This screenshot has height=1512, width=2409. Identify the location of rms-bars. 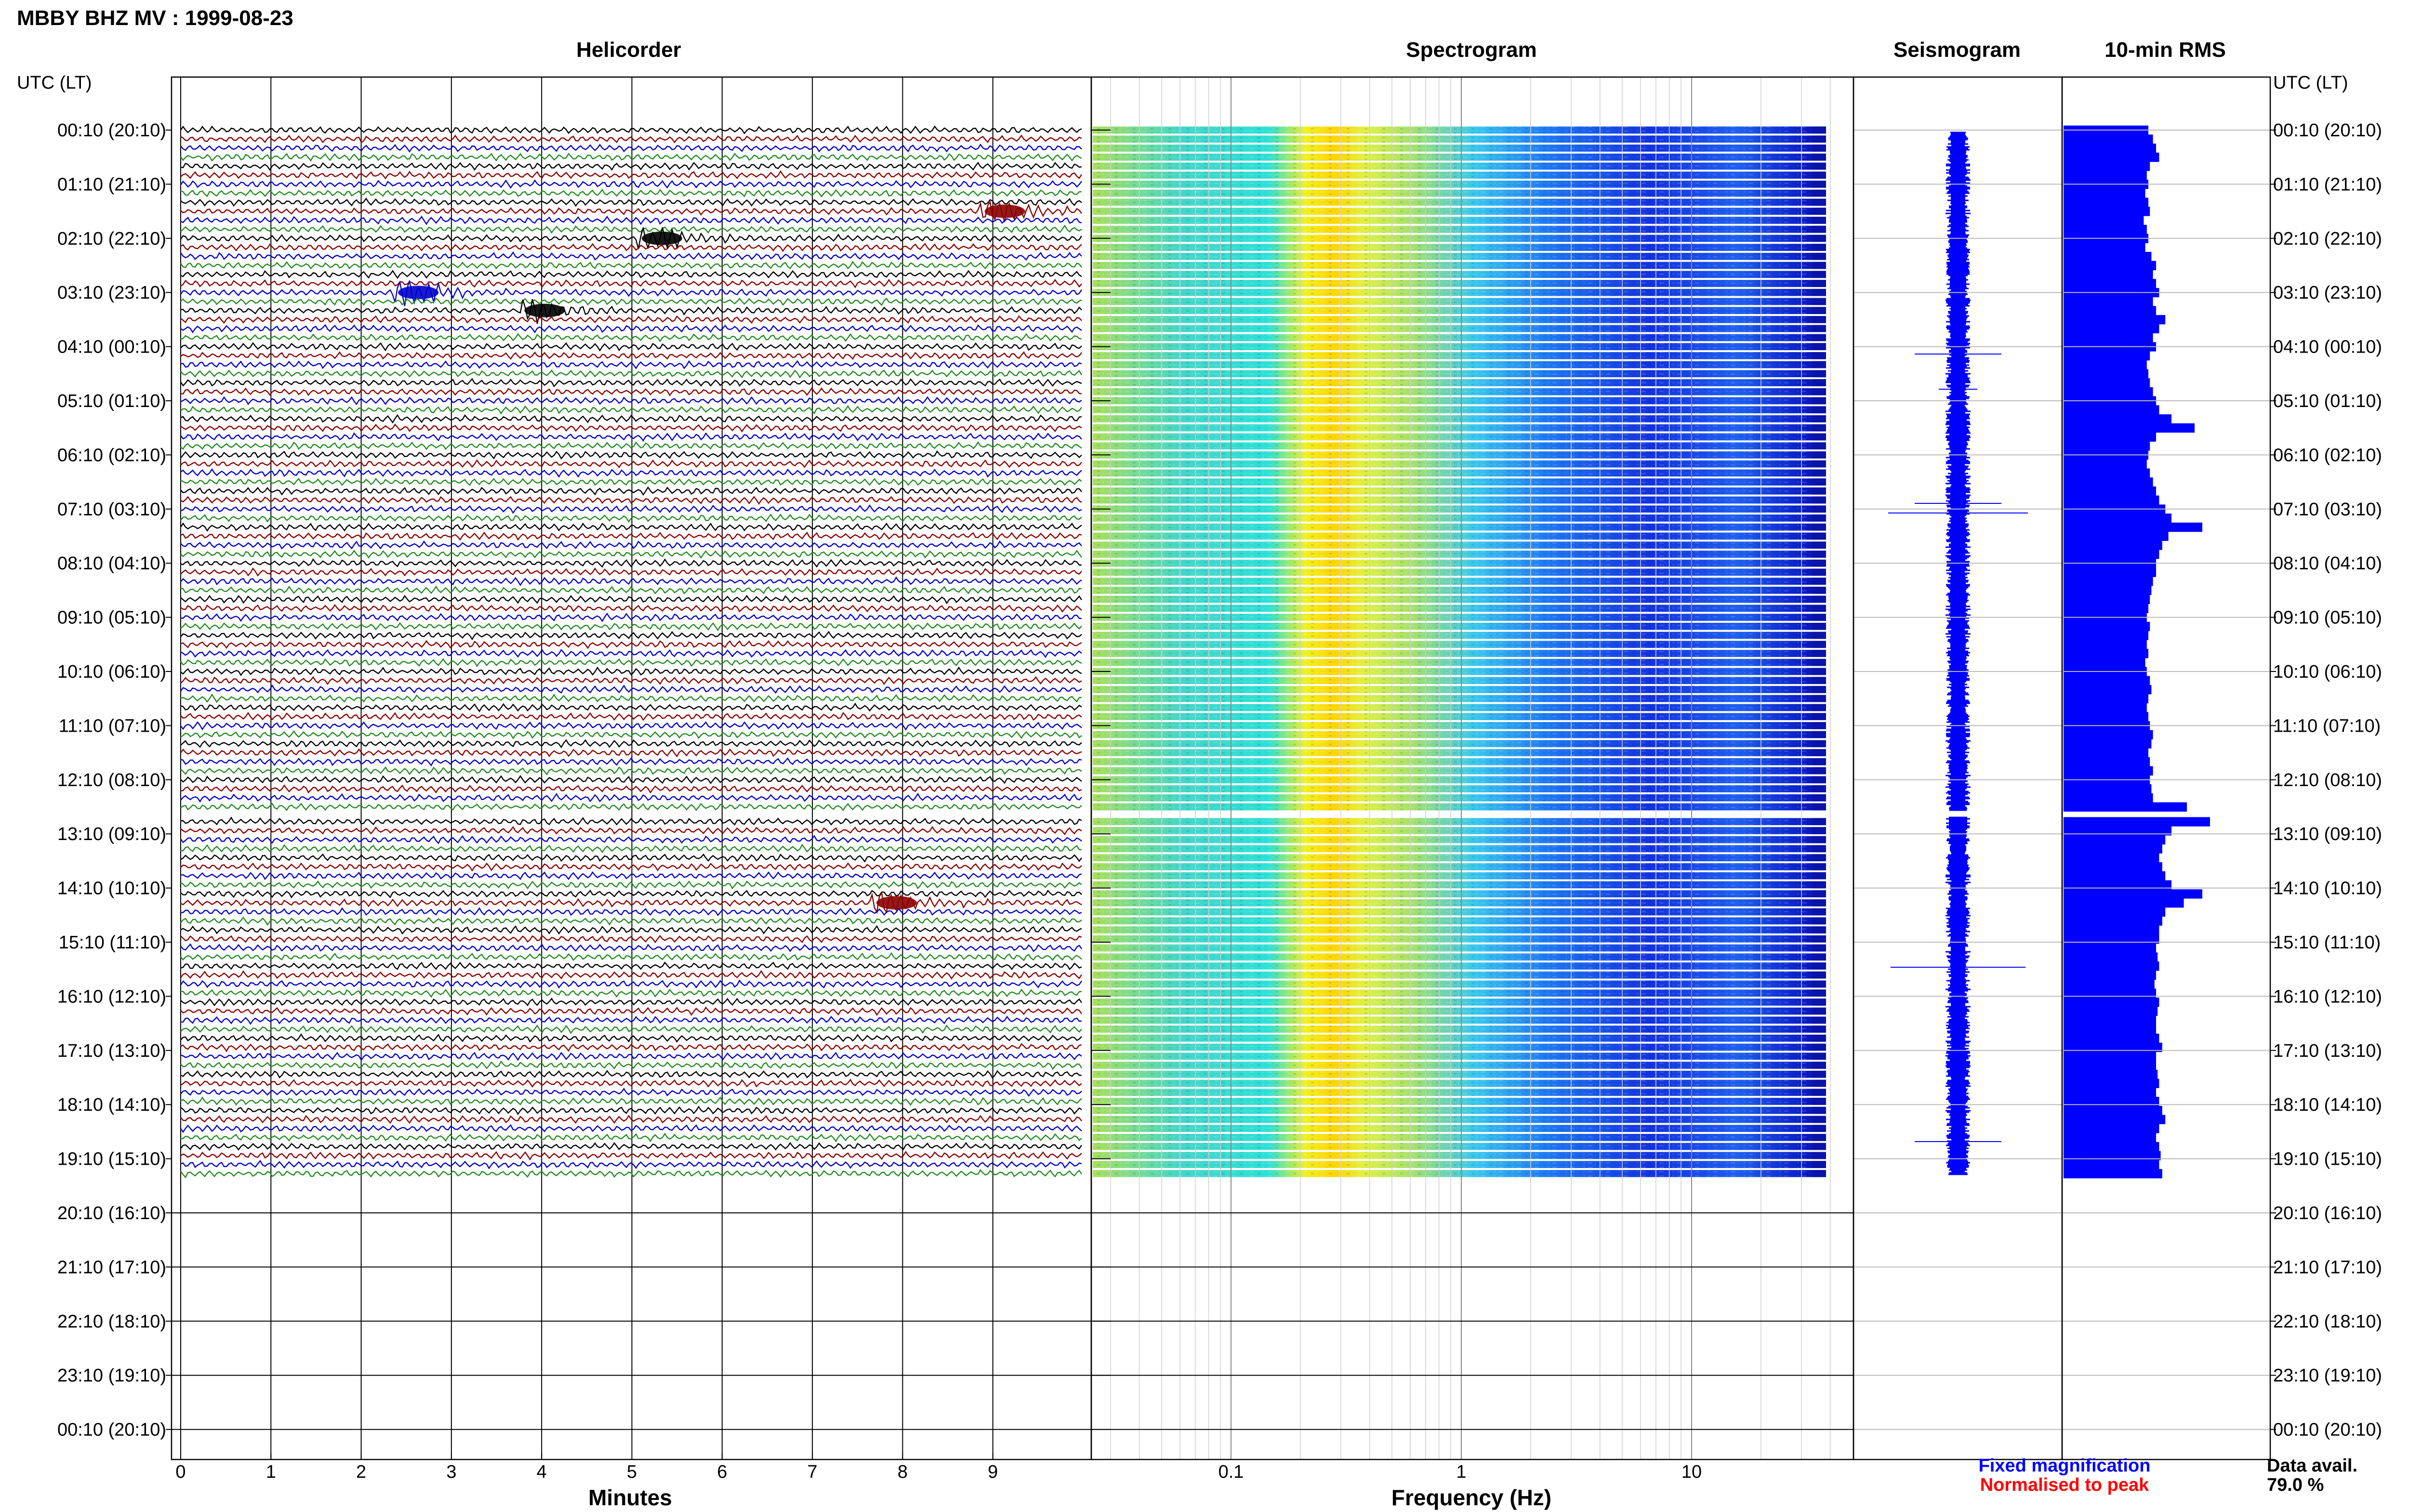
(2137, 652).